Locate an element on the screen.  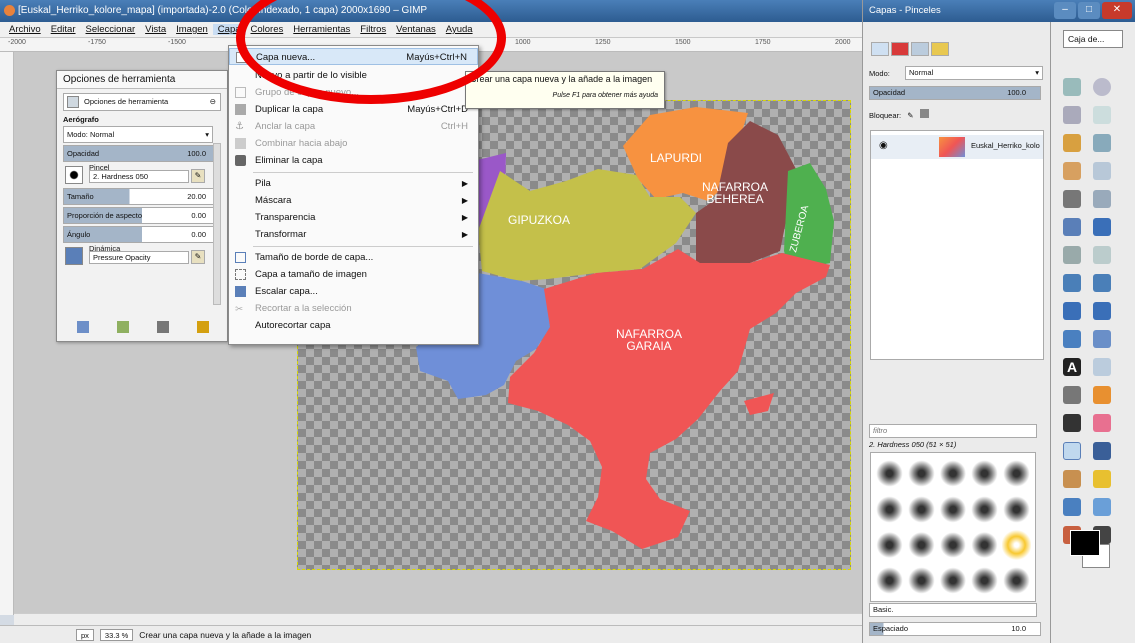
scissors-icon is located at coordinates (1102, 143).